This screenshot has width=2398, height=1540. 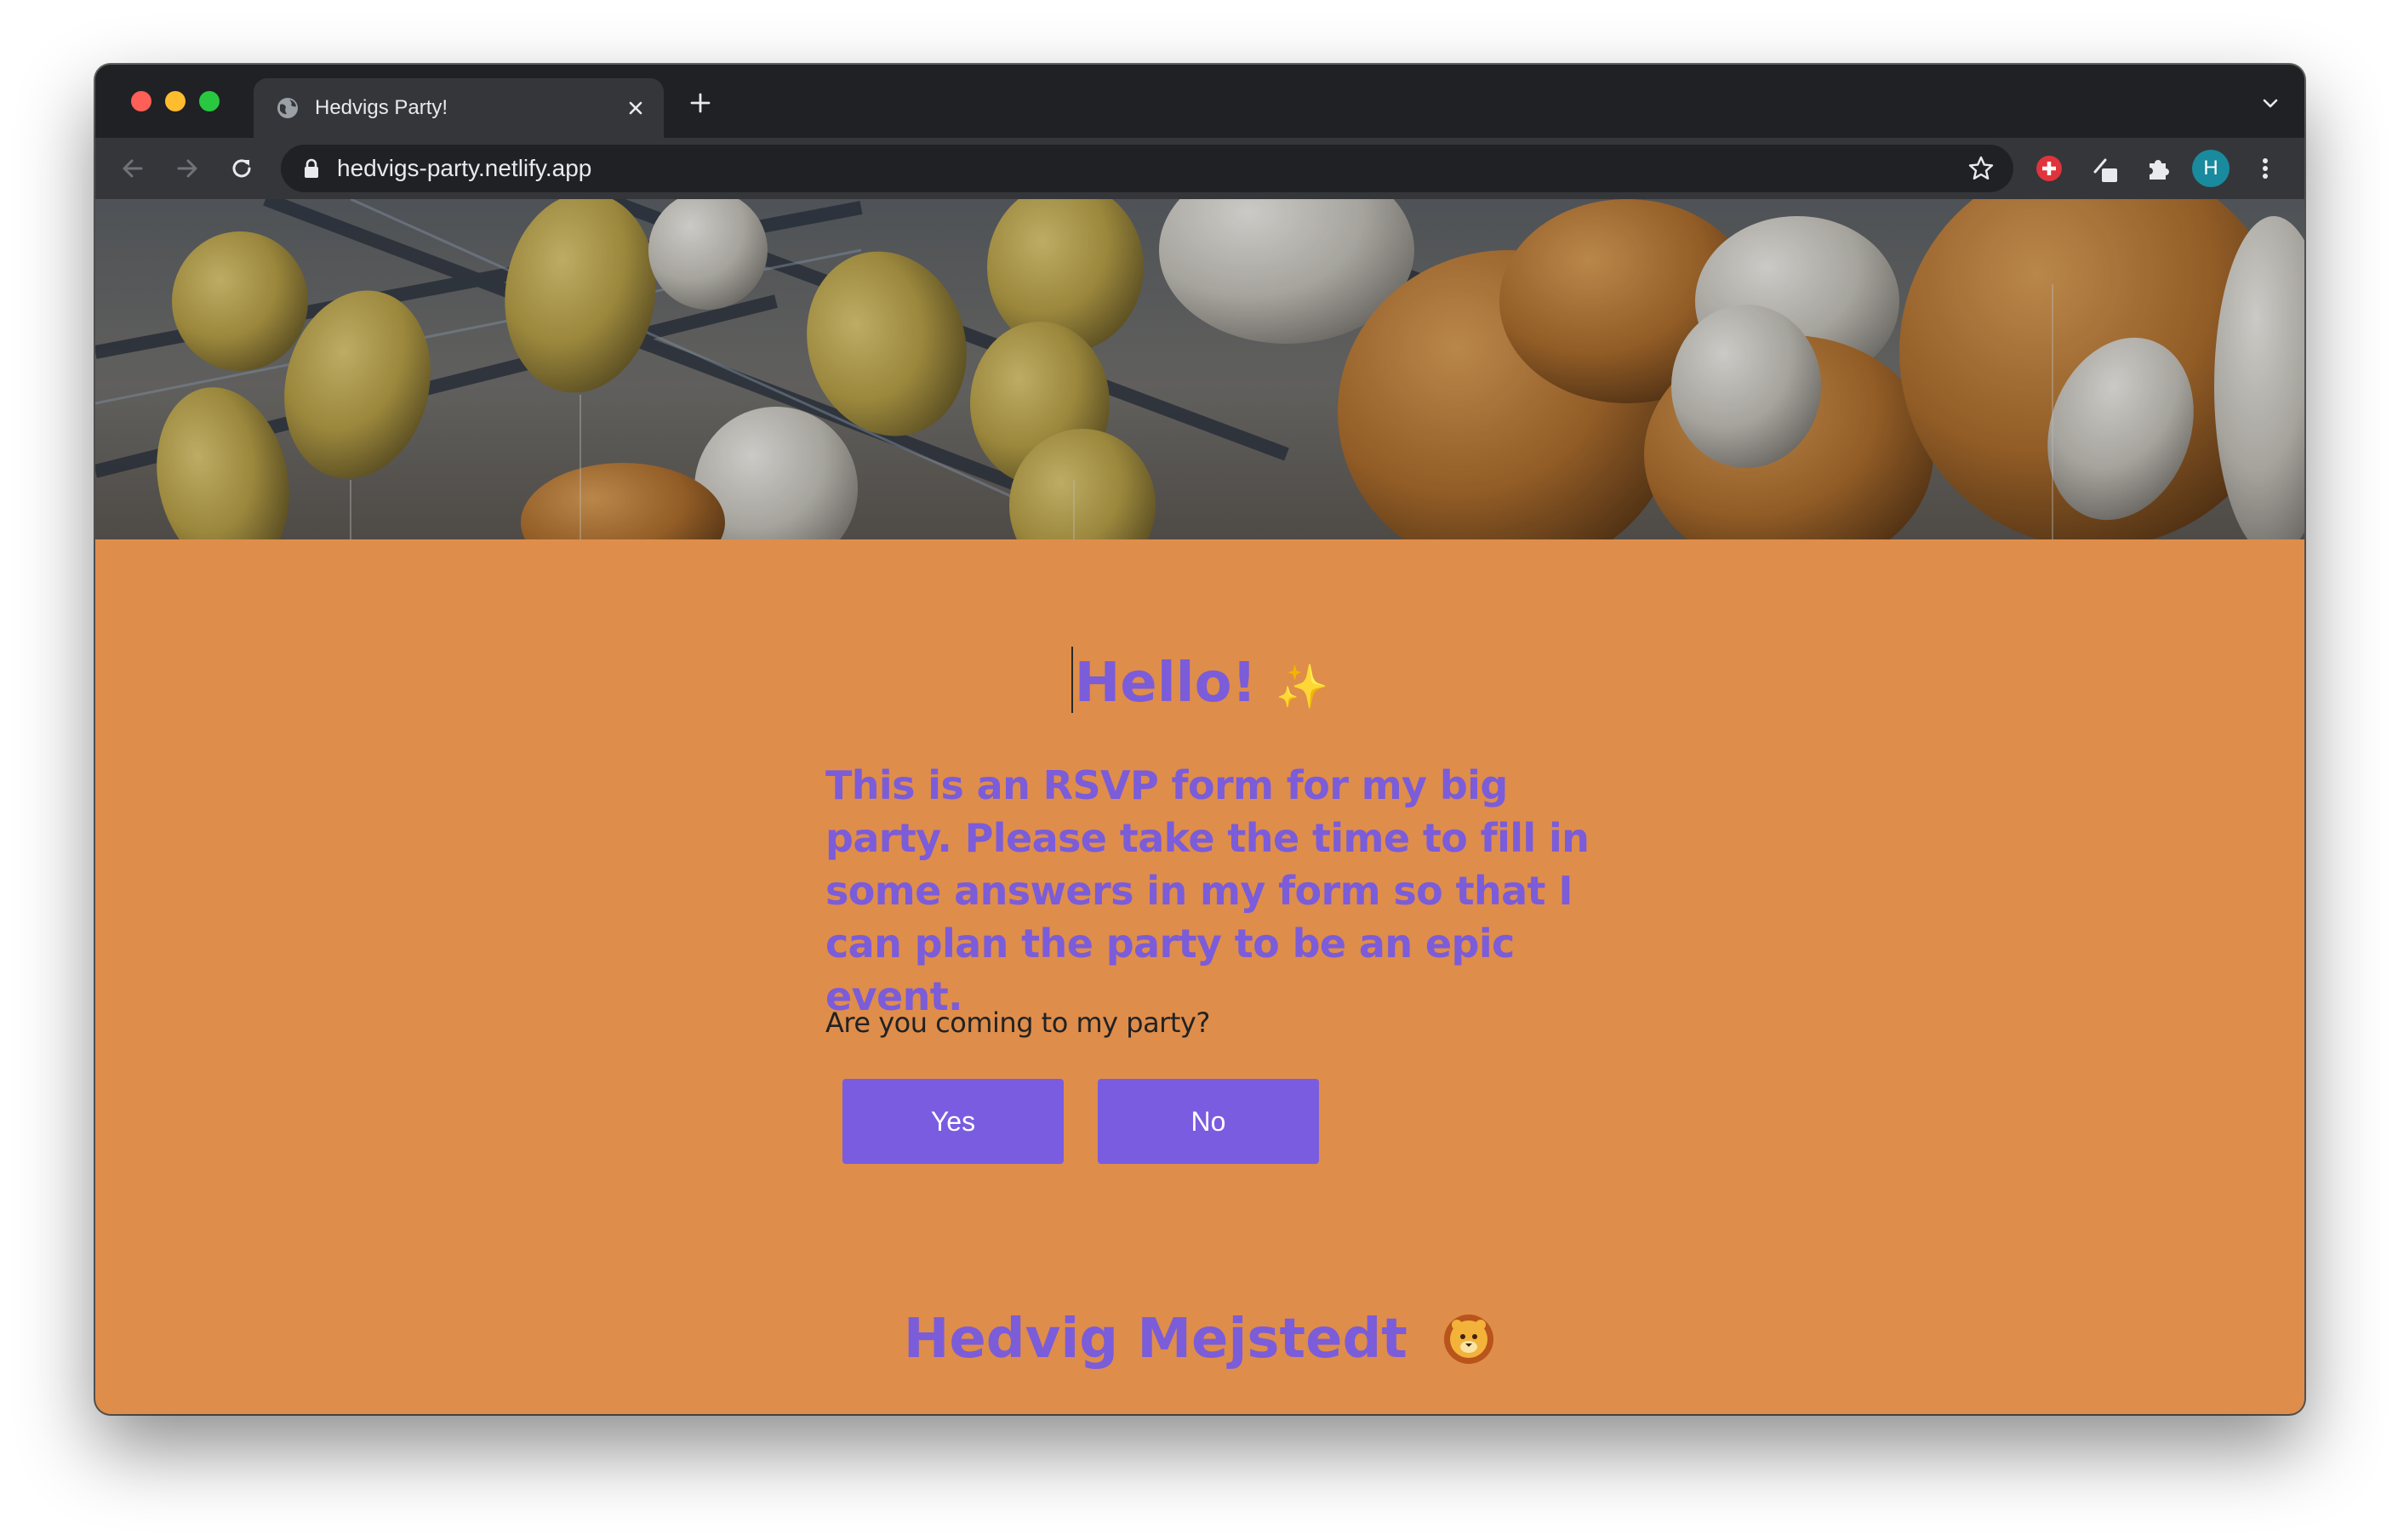 I want to click on browser-tab: Hedvigs Party!, so click(x=459, y=108).